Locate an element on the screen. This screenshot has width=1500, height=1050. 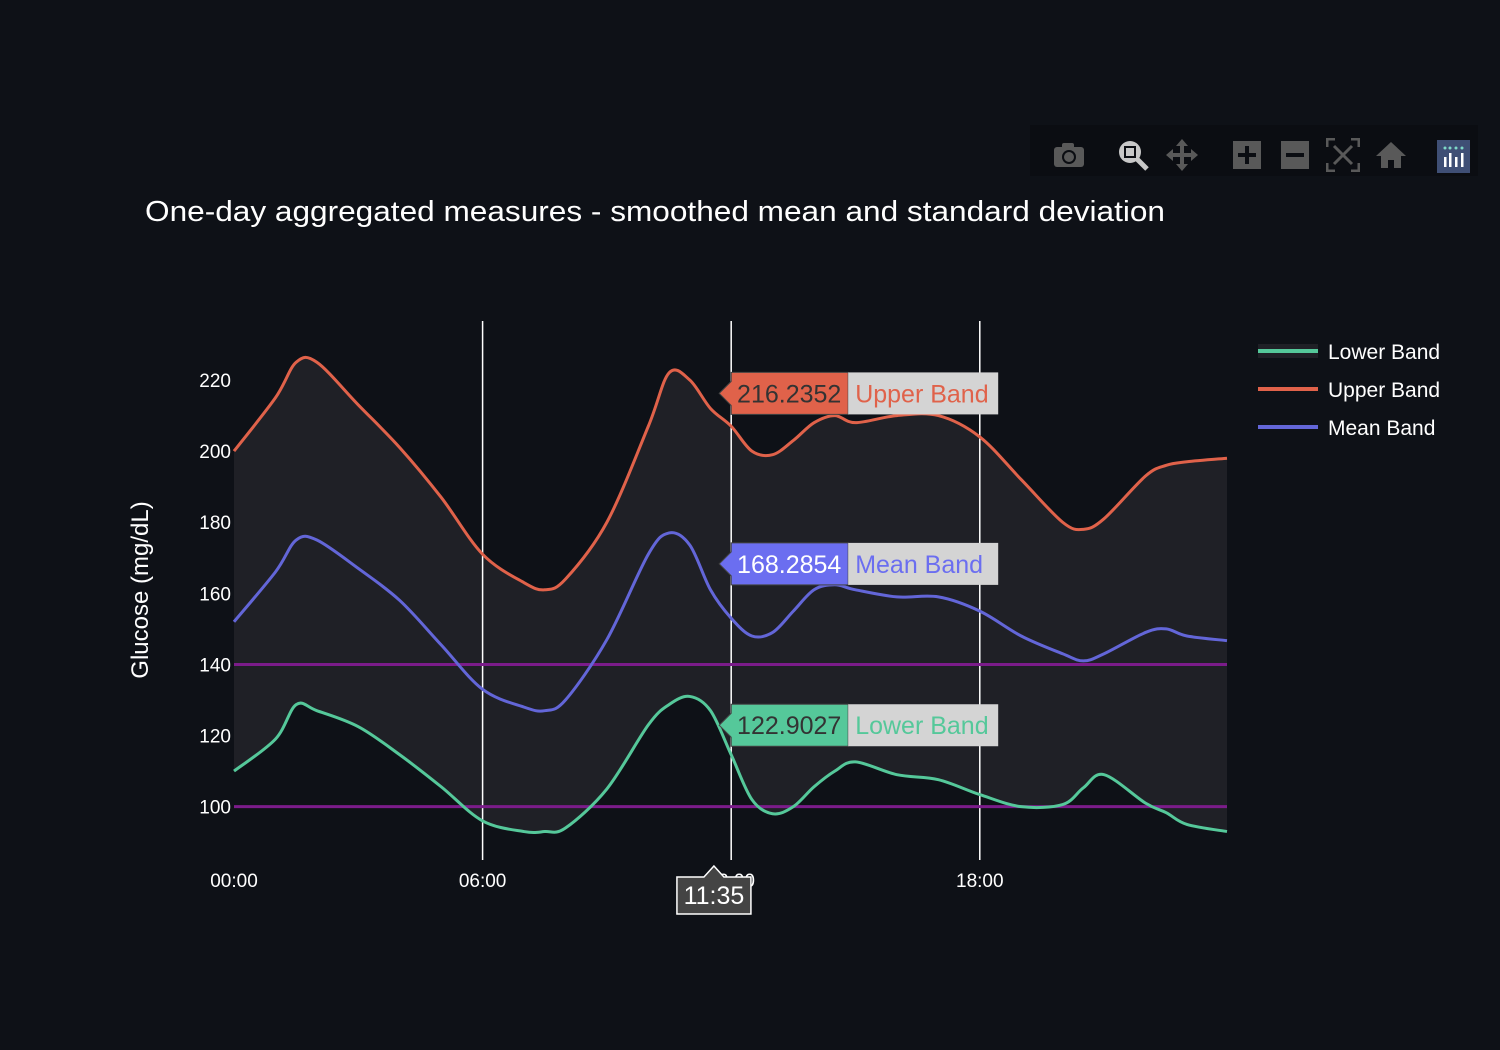
legend: Lower Band Upper Band Mean Band is located at coordinates (1349, 390).